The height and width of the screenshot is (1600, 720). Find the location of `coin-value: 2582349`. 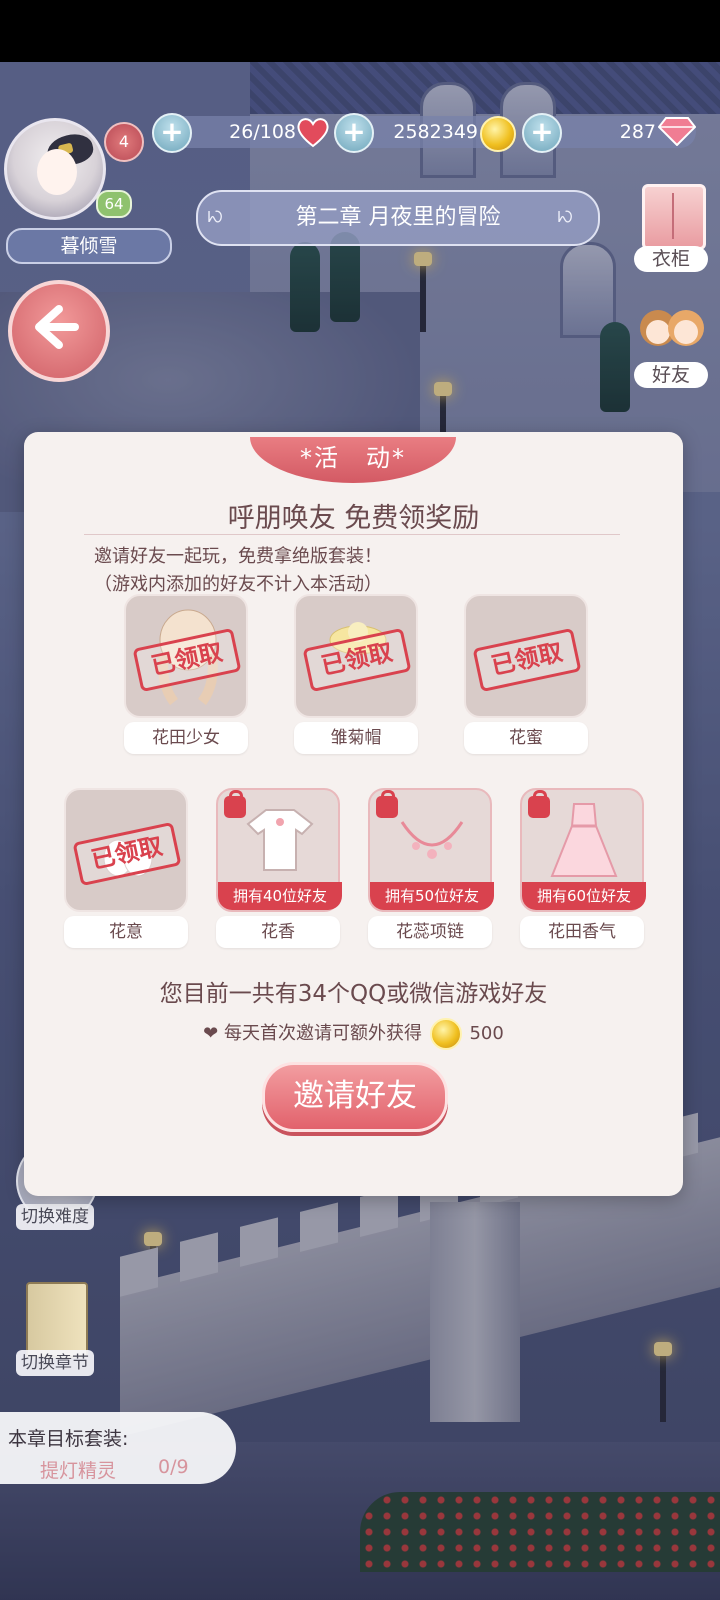

coin-value: 2582349 is located at coordinates (435, 132).